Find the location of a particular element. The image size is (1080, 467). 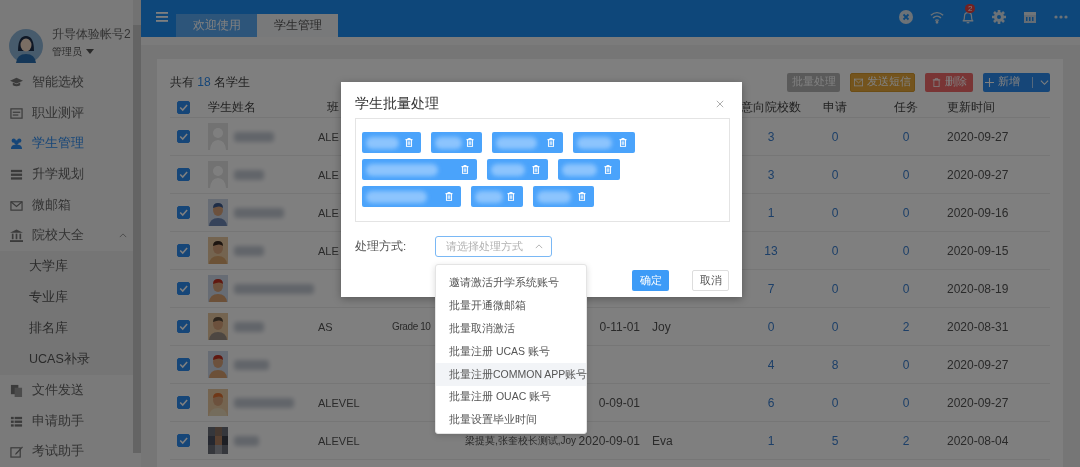

toolbar-button: 发送短信 is located at coordinates (882, 82).